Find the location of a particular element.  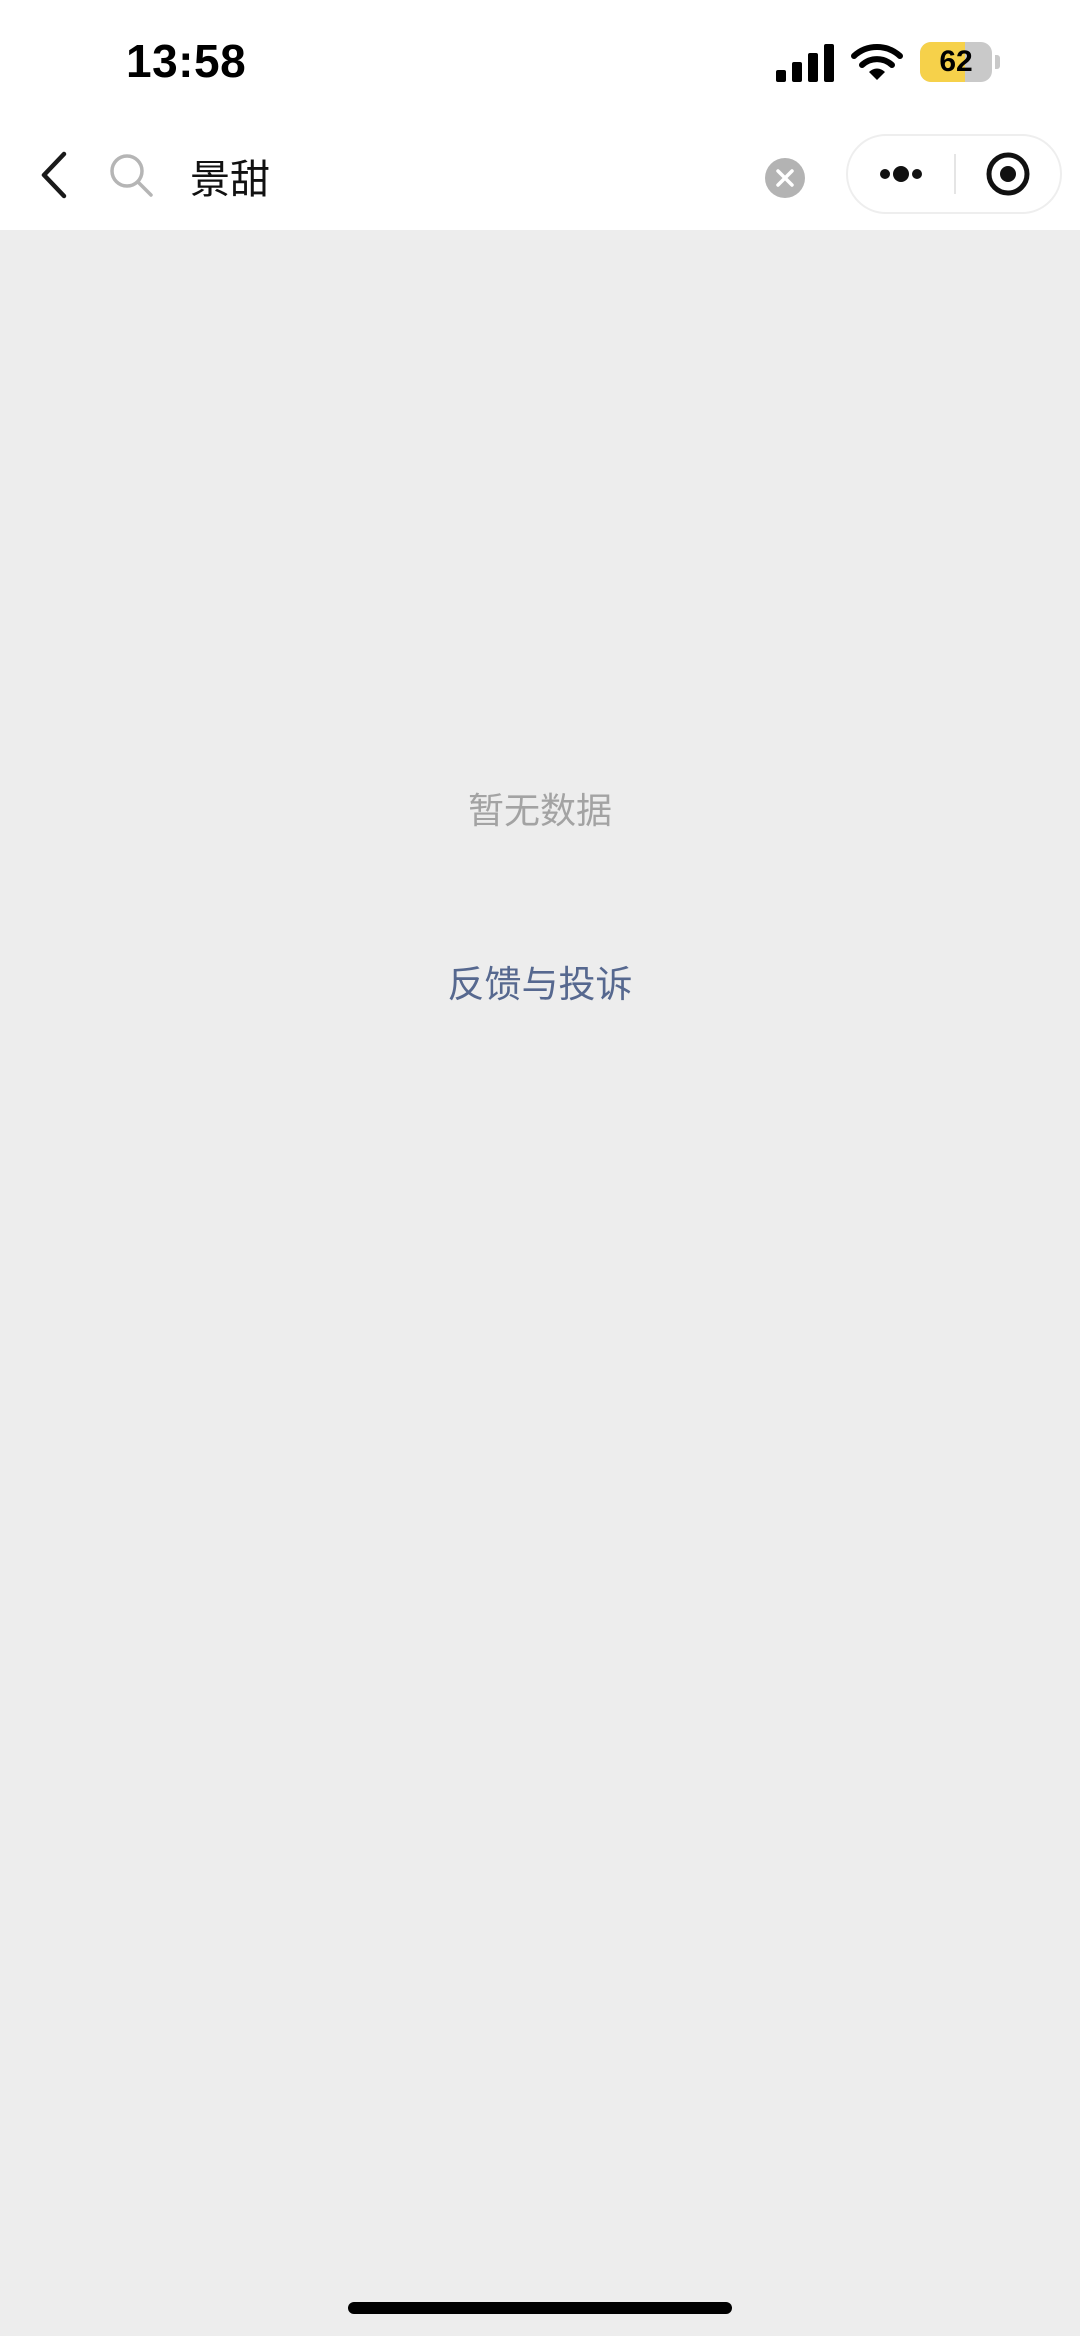

feedback-complaint-link: 反馈与投诉 is located at coordinates (540, 981).